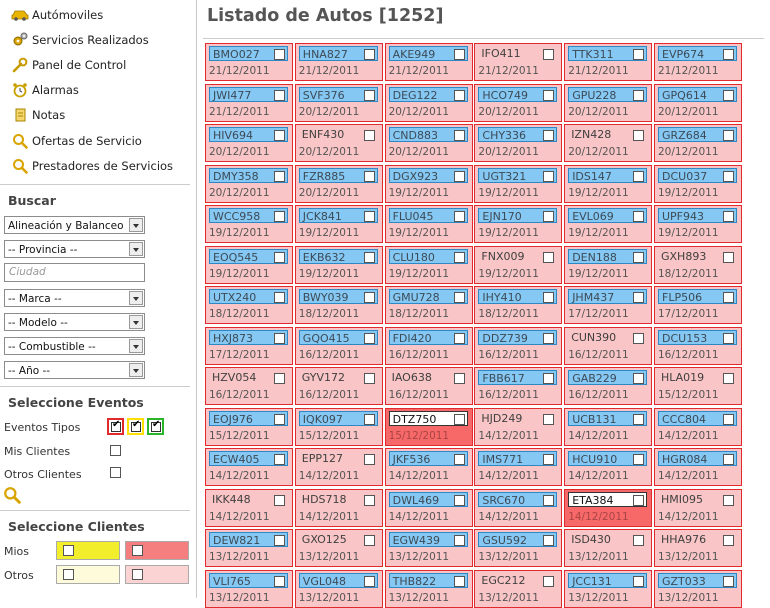  I want to click on car-tile: IQK097 15/12/2011, so click(338, 426).